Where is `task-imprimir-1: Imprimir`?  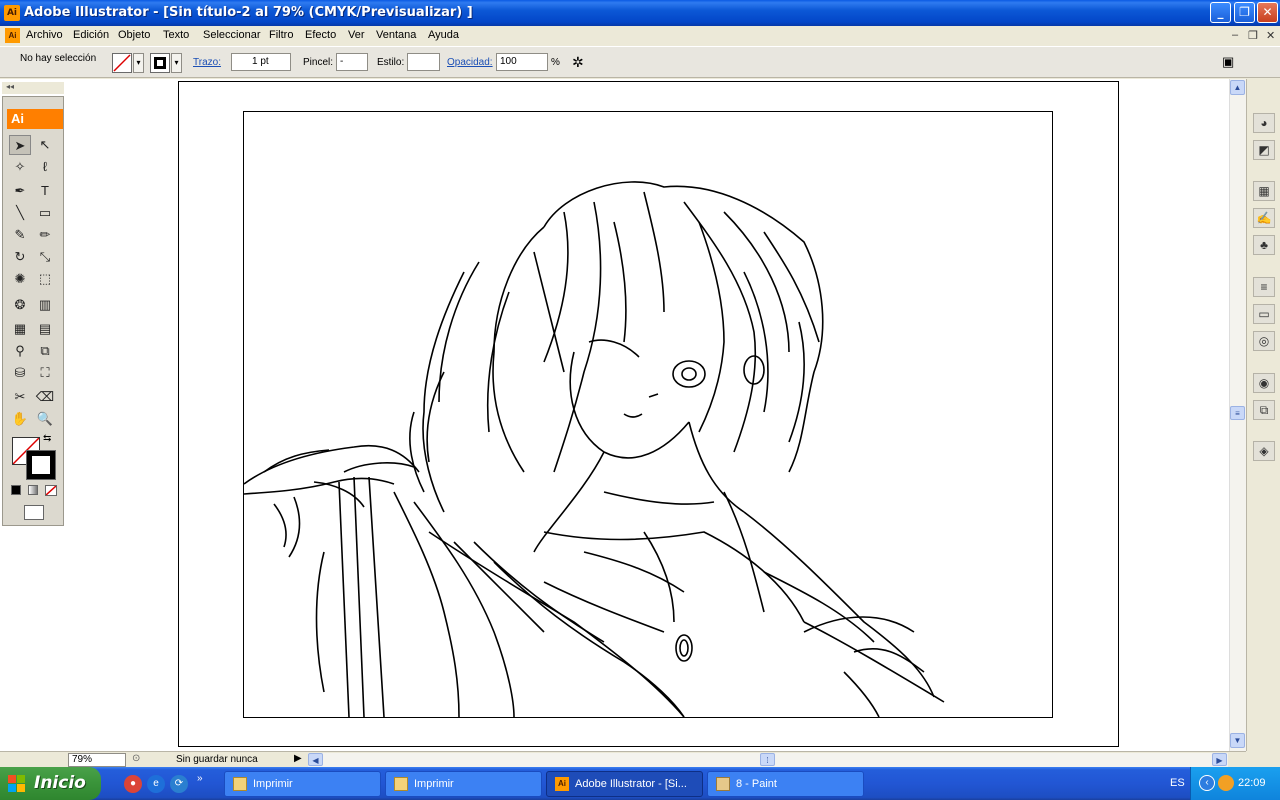 task-imprimir-1: Imprimir is located at coordinates (302, 784).